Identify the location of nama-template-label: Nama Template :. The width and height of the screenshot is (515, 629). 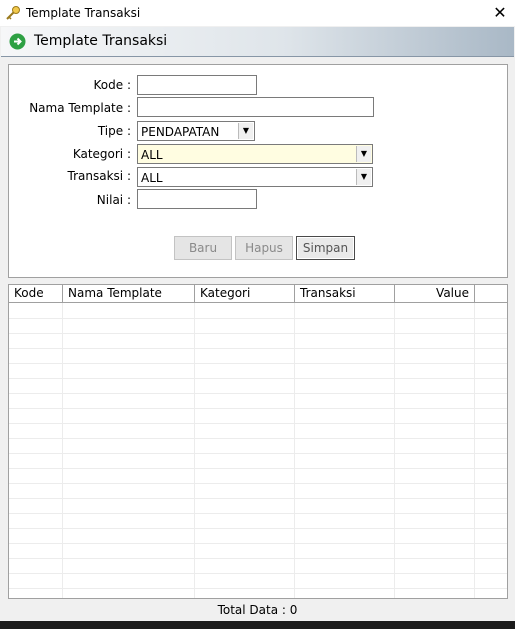
(80, 108).